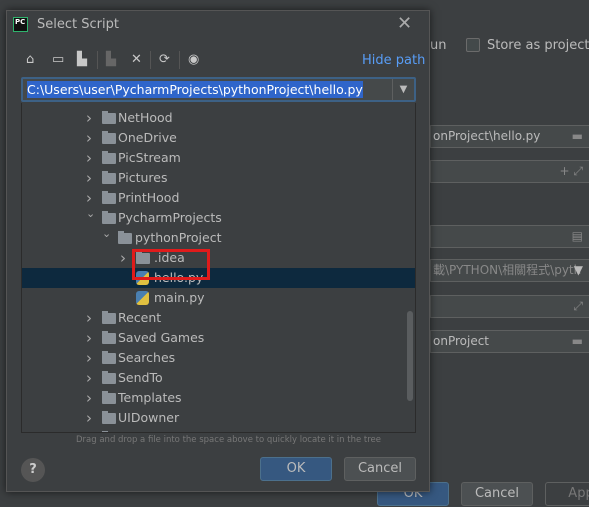  I want to click on tree-item-label: main.py, so click(179, 297).